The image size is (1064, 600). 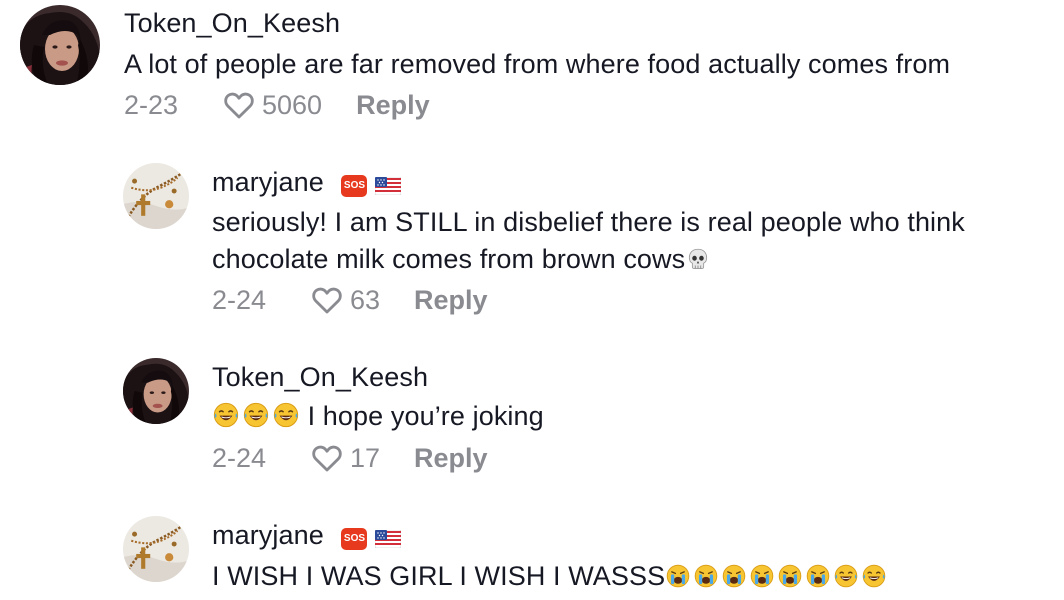 I want to click on like-button: 17, so click(x=345, y=458).